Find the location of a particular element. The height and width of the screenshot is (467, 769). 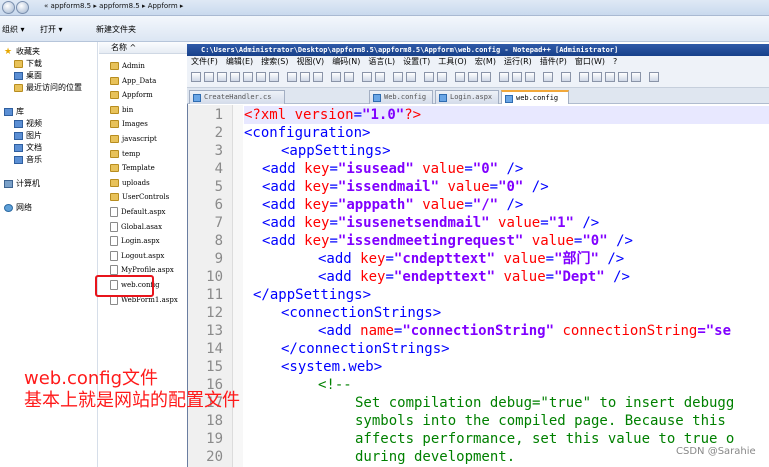

replace-icon is located at coordinates (380, 77).